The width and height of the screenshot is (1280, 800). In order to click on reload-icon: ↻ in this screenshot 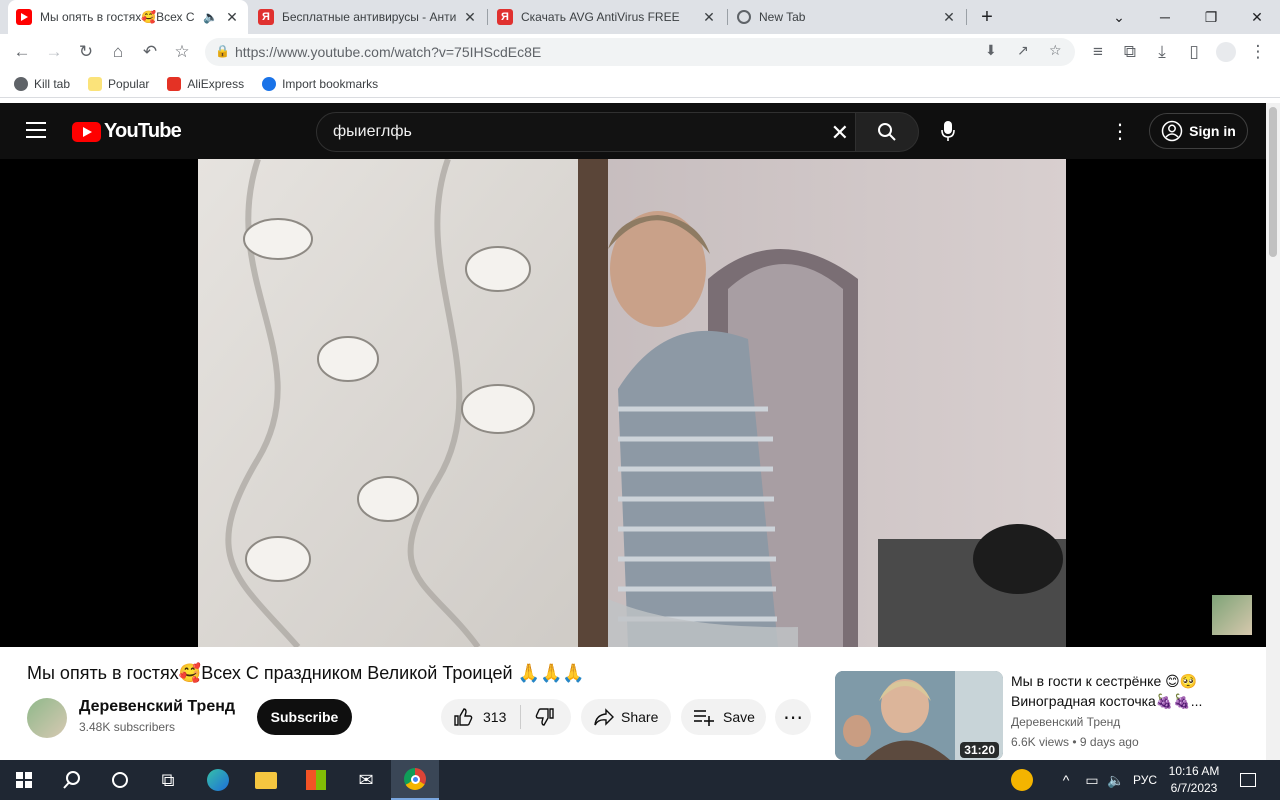, I will do `click(86, 52)`.